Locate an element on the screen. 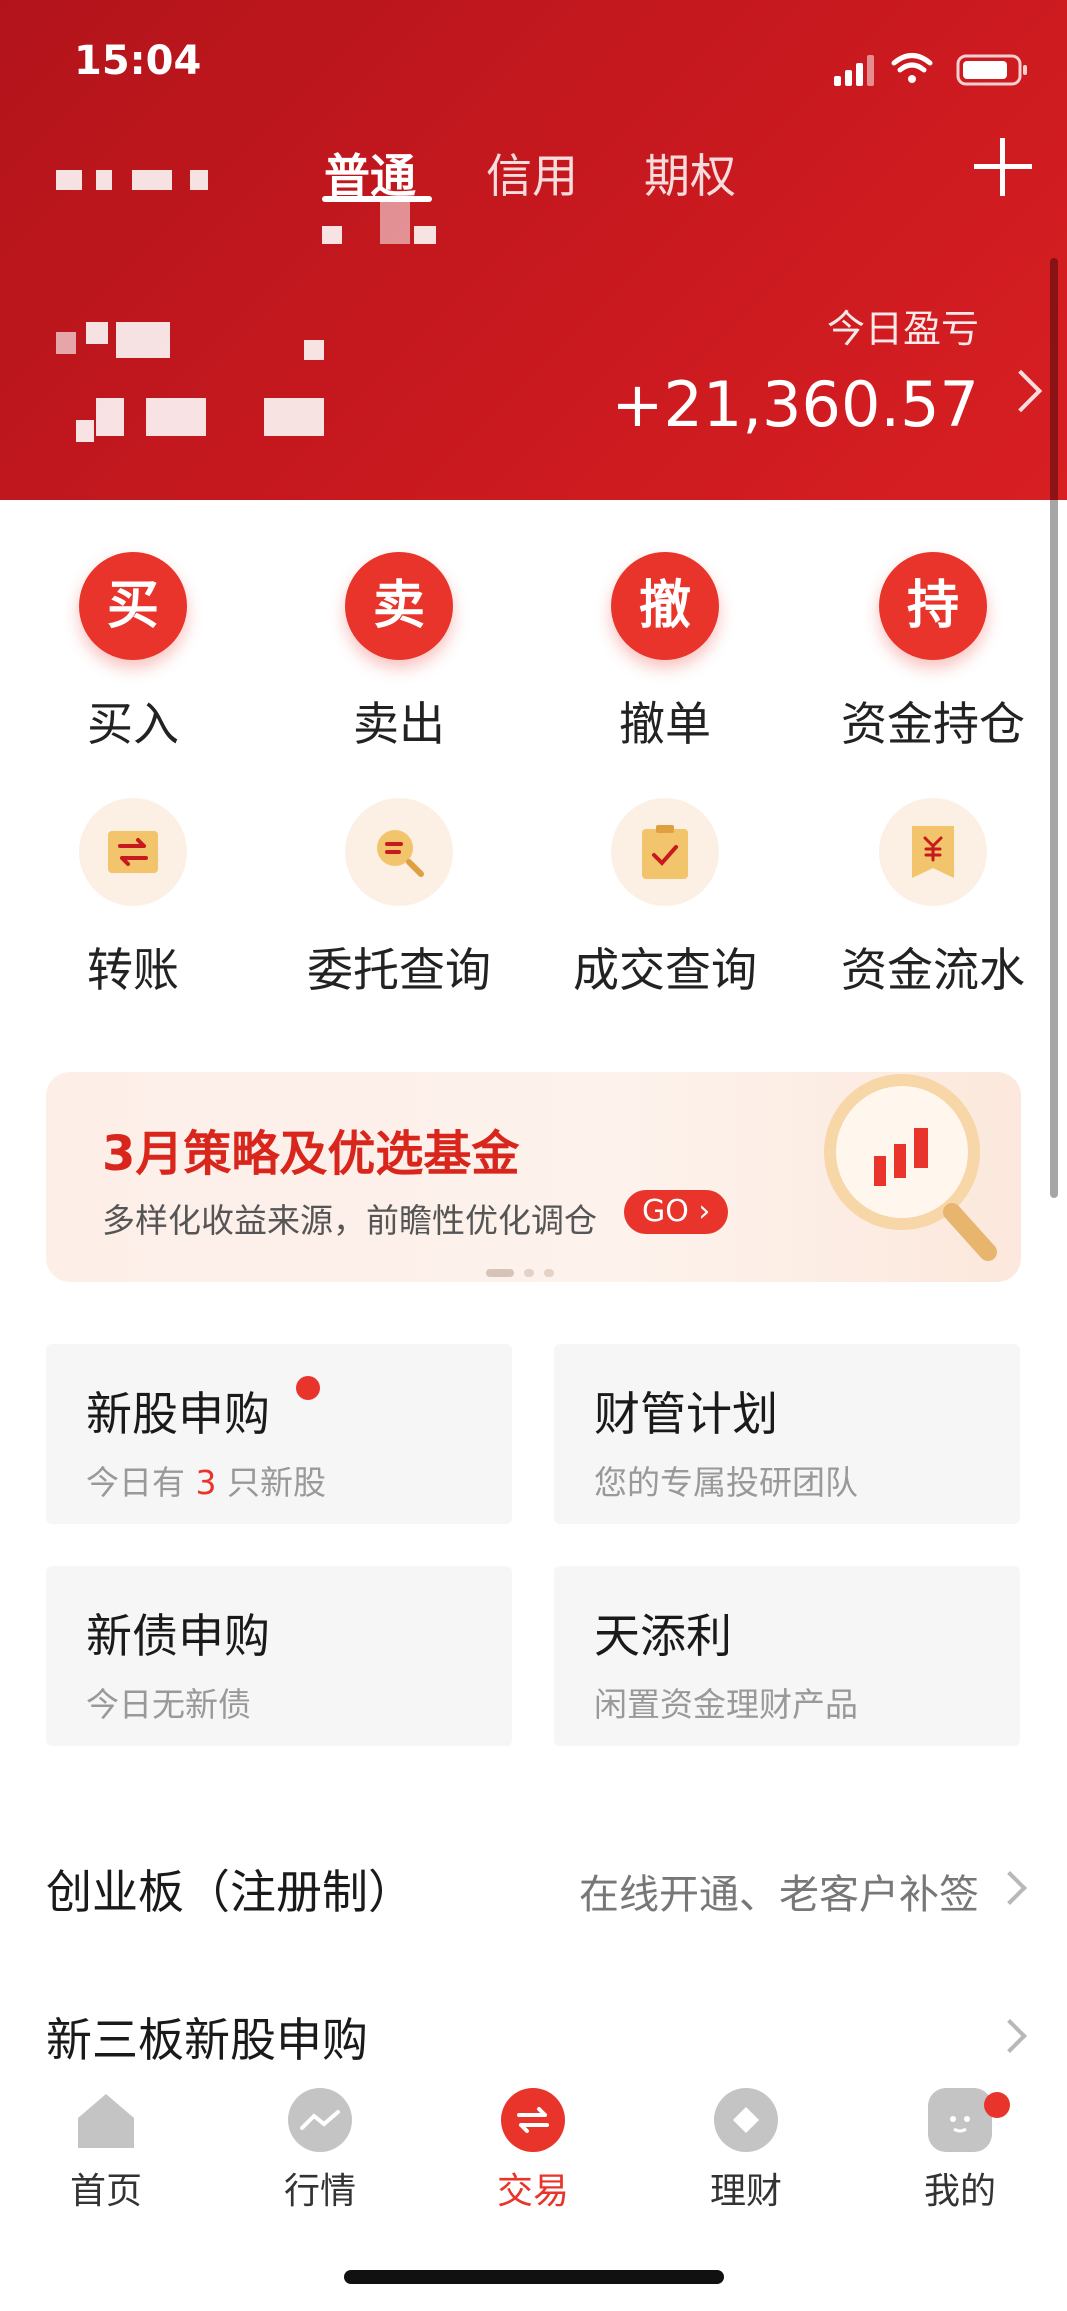 This screenshot has height=2311, width=1067. transfer-label: 转账 is located at coordinates (133, 970).